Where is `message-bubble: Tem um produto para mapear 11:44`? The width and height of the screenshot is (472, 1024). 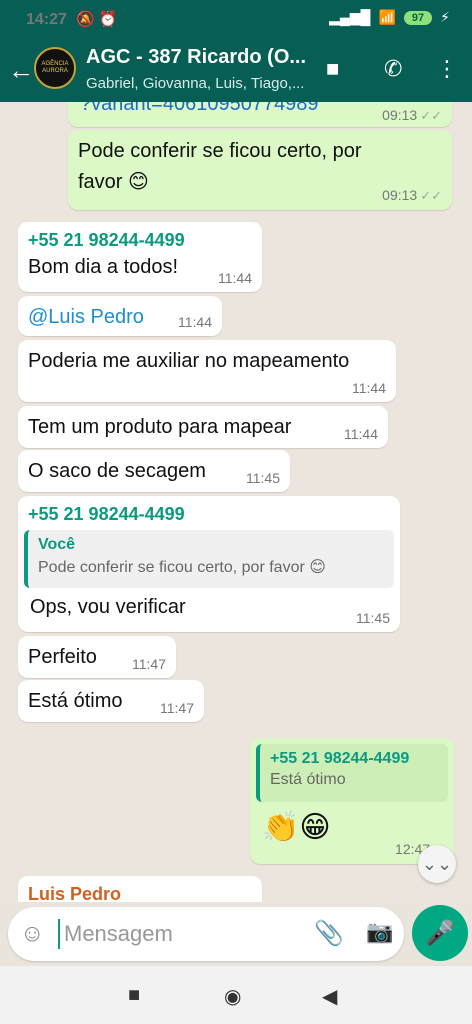 message-bubble: Tem um produto para mapear 11:44 is located at coordinates (203, 427).